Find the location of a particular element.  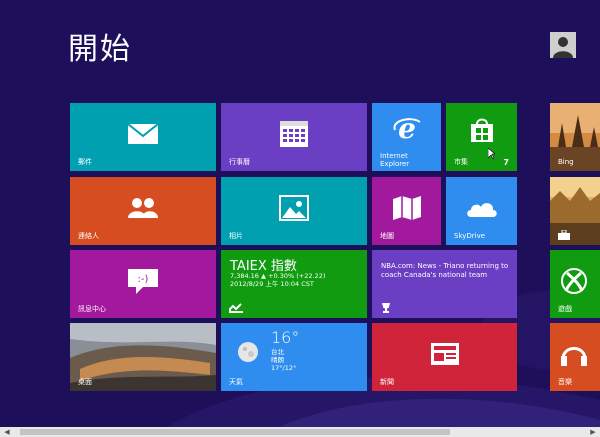

weather-condition: 晴朗 is located at coordinates (277, 360).